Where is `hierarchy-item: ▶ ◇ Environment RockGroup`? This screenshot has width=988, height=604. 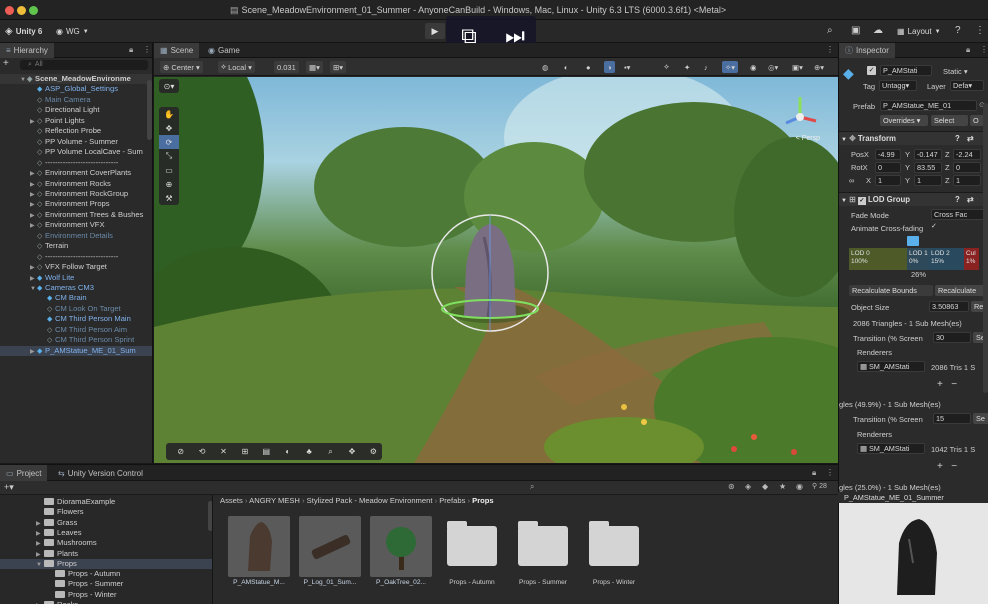
hierarchy-item: ▶ ◇ Environment RockGroup is located at coordinates (76, 194).